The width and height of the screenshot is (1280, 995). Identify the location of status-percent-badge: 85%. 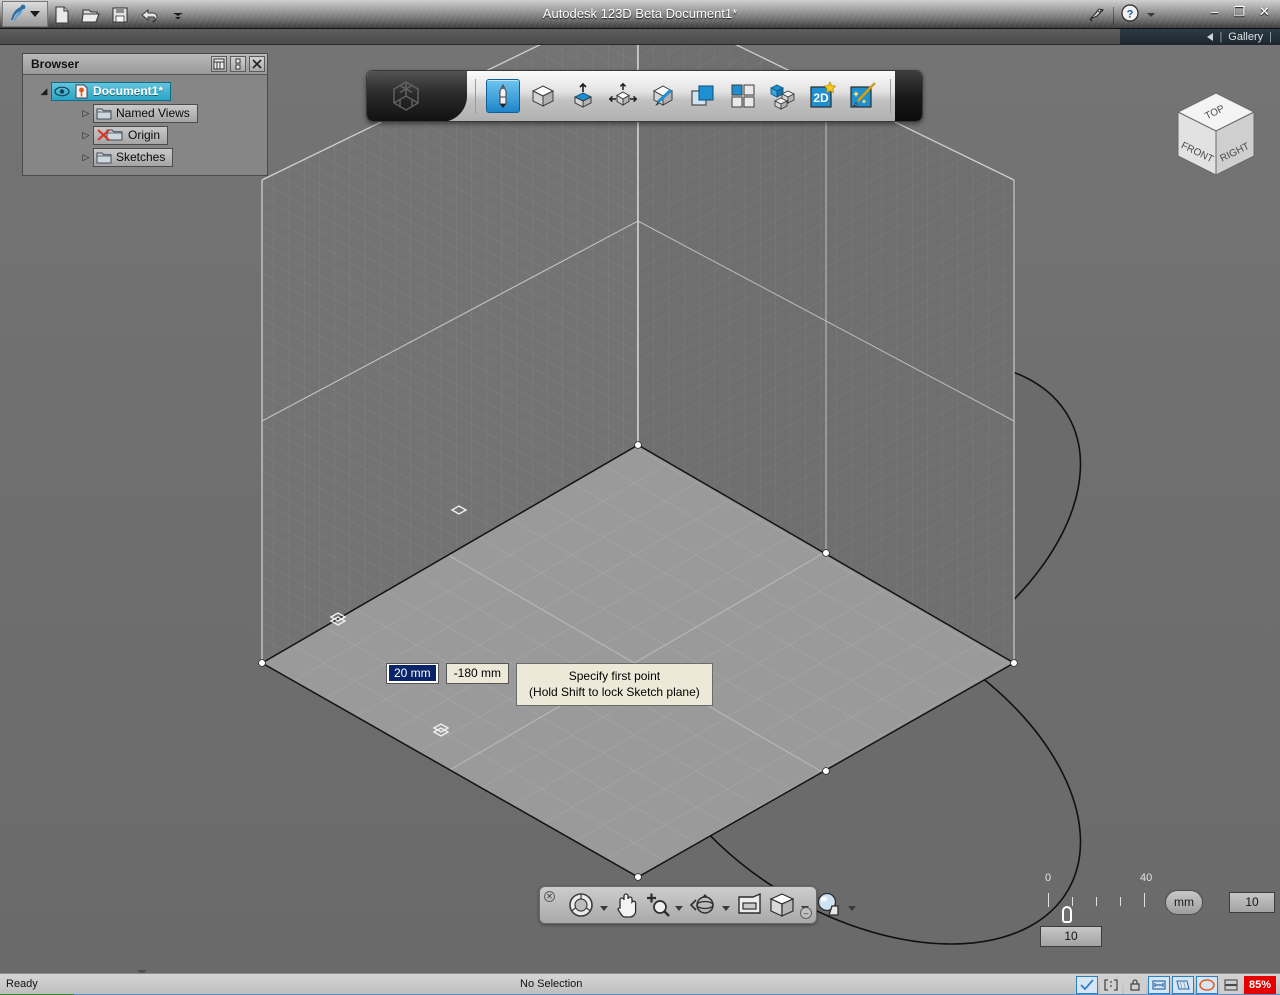
(1259, 985).